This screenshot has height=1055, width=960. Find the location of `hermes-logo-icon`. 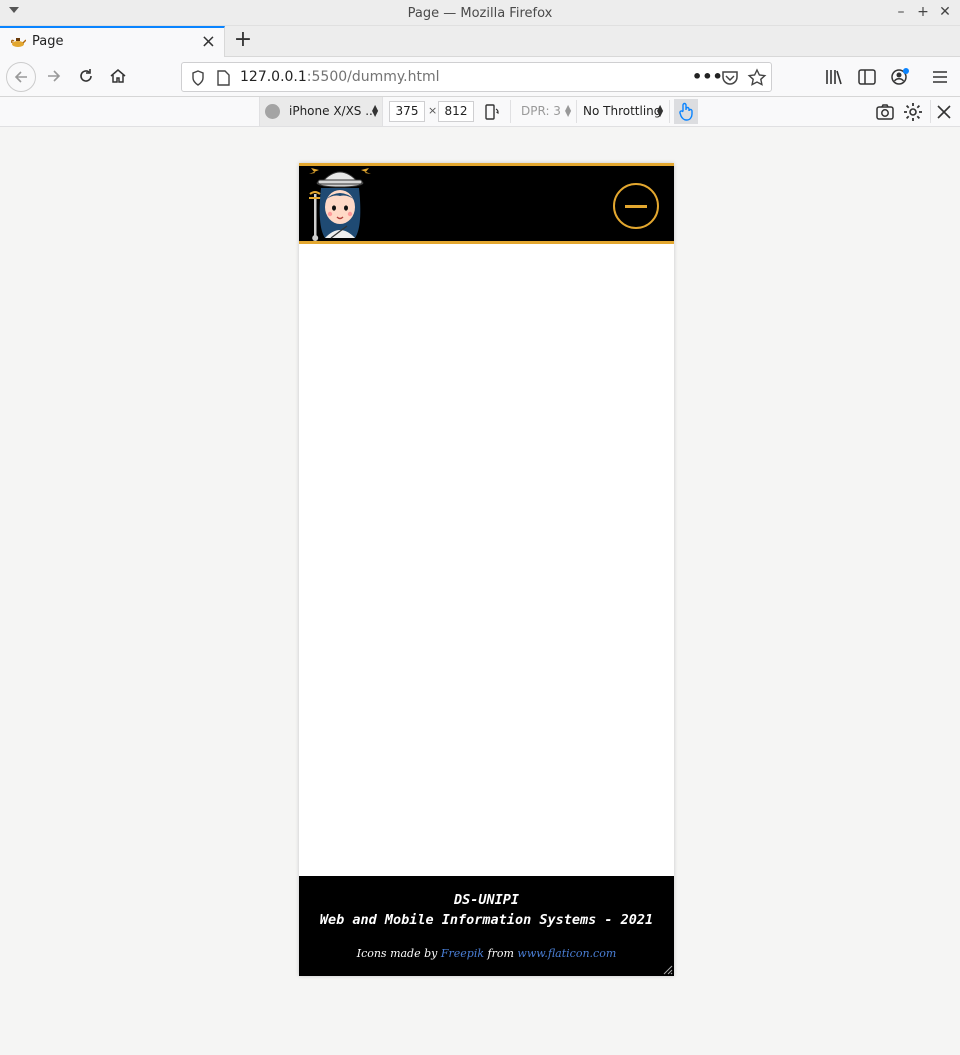

hermes-logo-icon is located at coordinates (339, 203).